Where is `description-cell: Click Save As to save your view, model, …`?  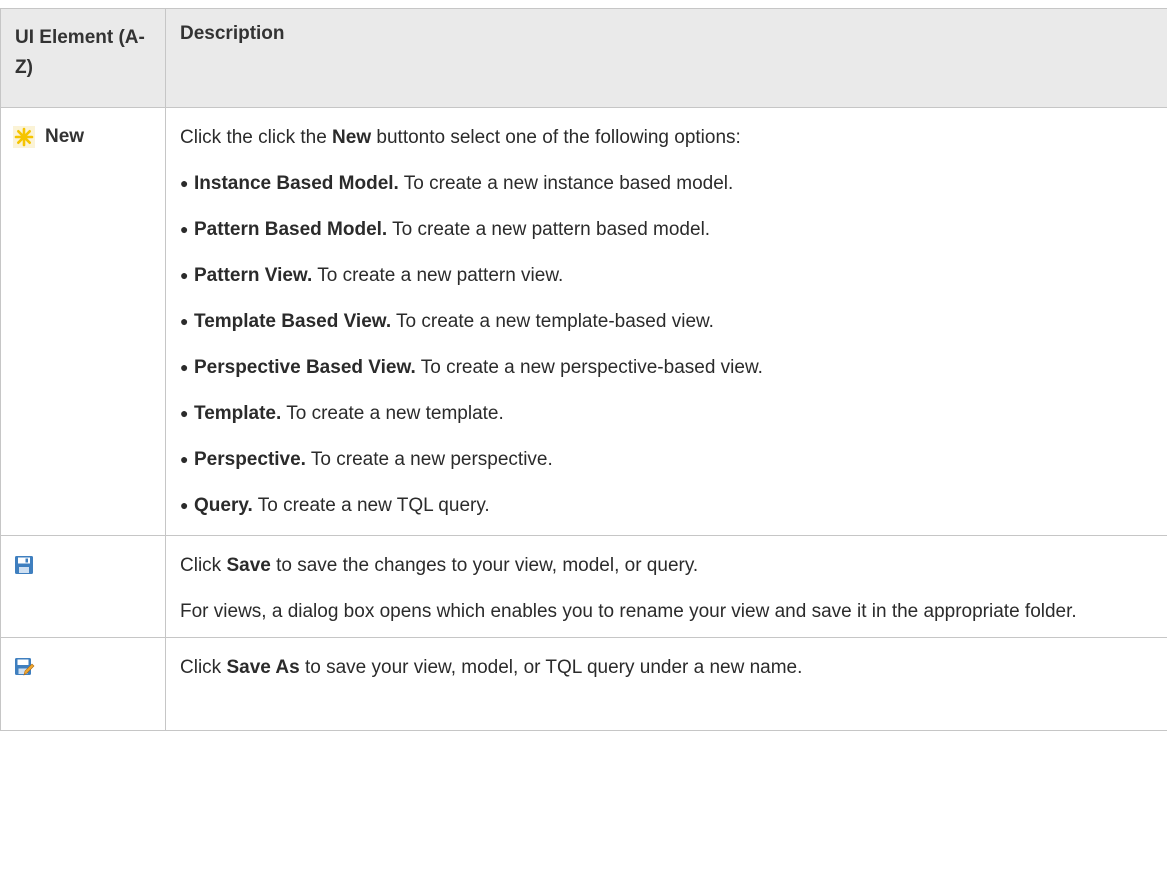 description-cell: Click Save As to save your view, model, … is located at coordinates (666, 684).